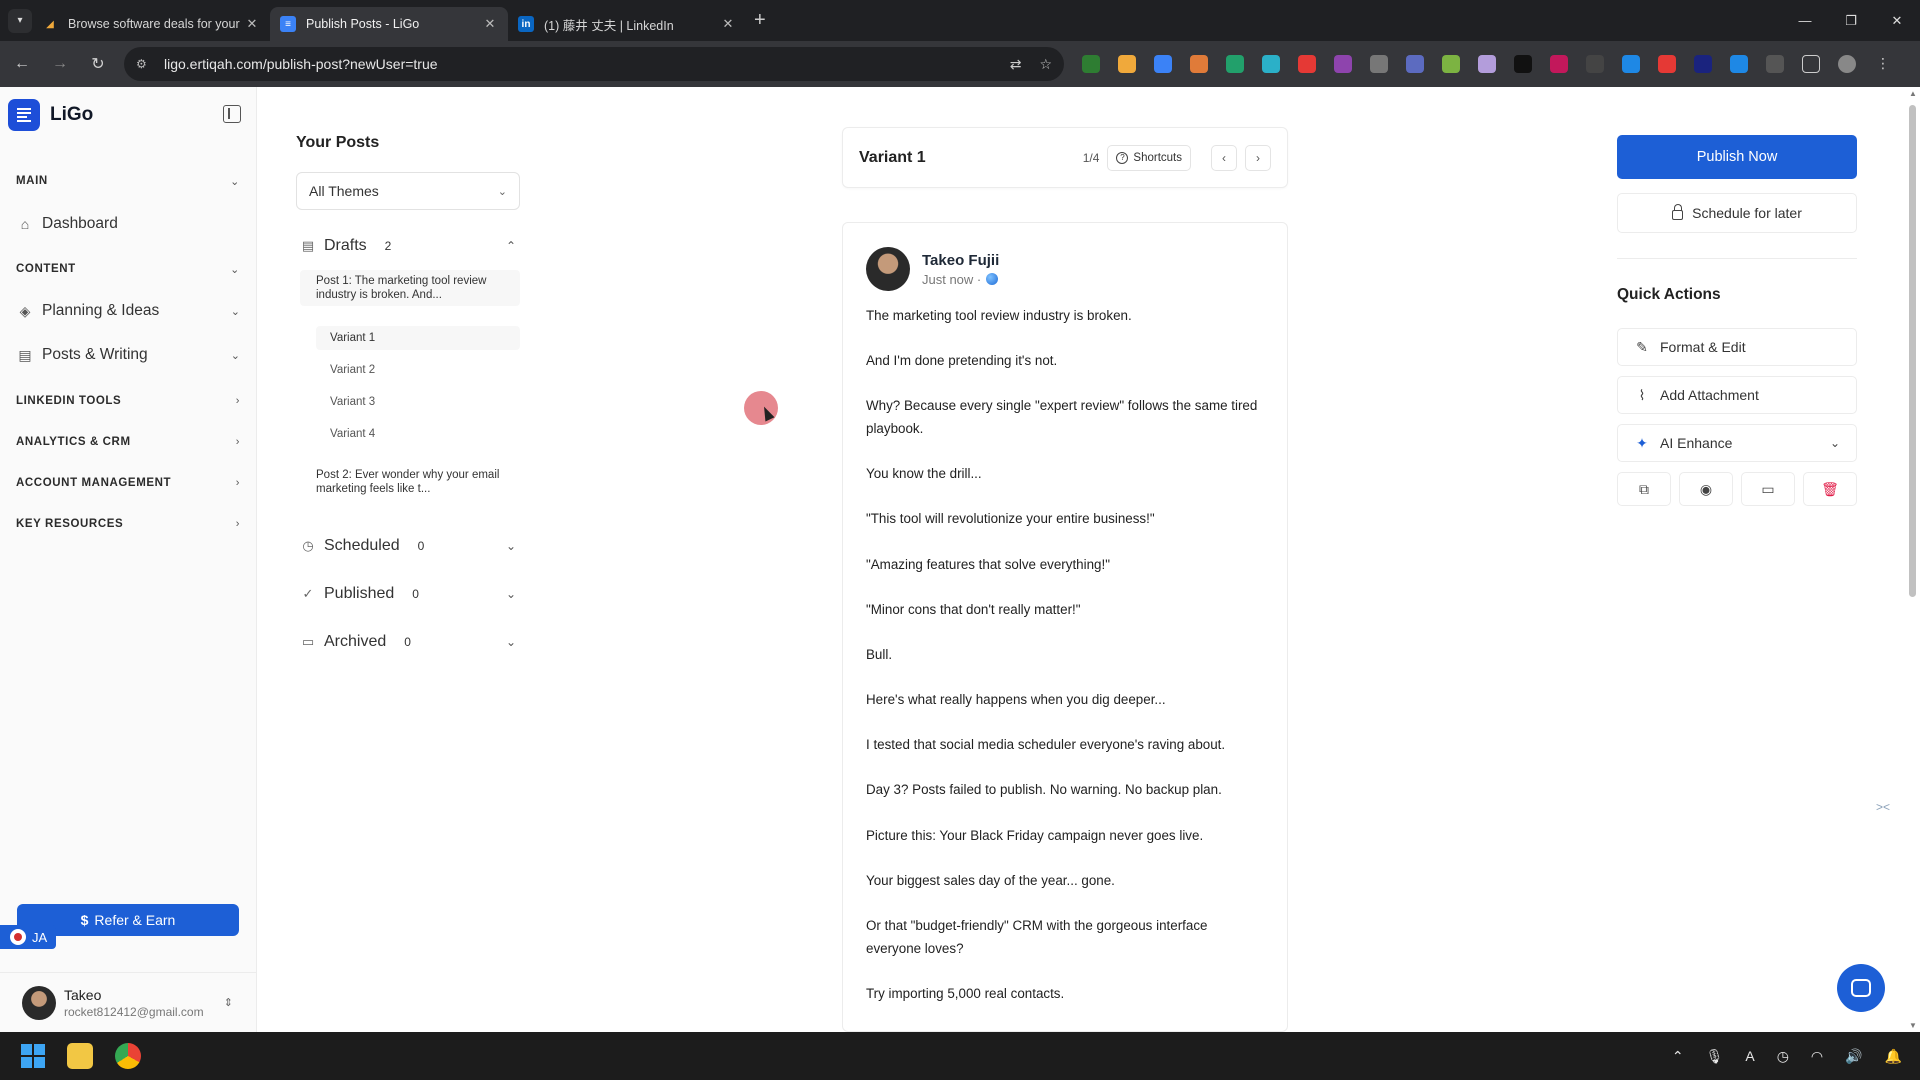 This screenshot has height=1080, width=1920. What do you see at coordinates (1805, 20) in the screenshot?
I see `minimize-icon: —` at bounding box center [1805, 20].